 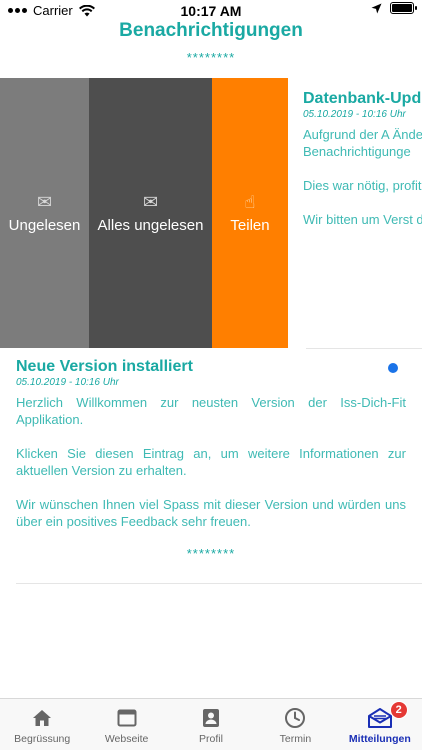 I want to click on mark-all-unread-button: ✉ Alles ungelesen, so click(x=150, y=213).